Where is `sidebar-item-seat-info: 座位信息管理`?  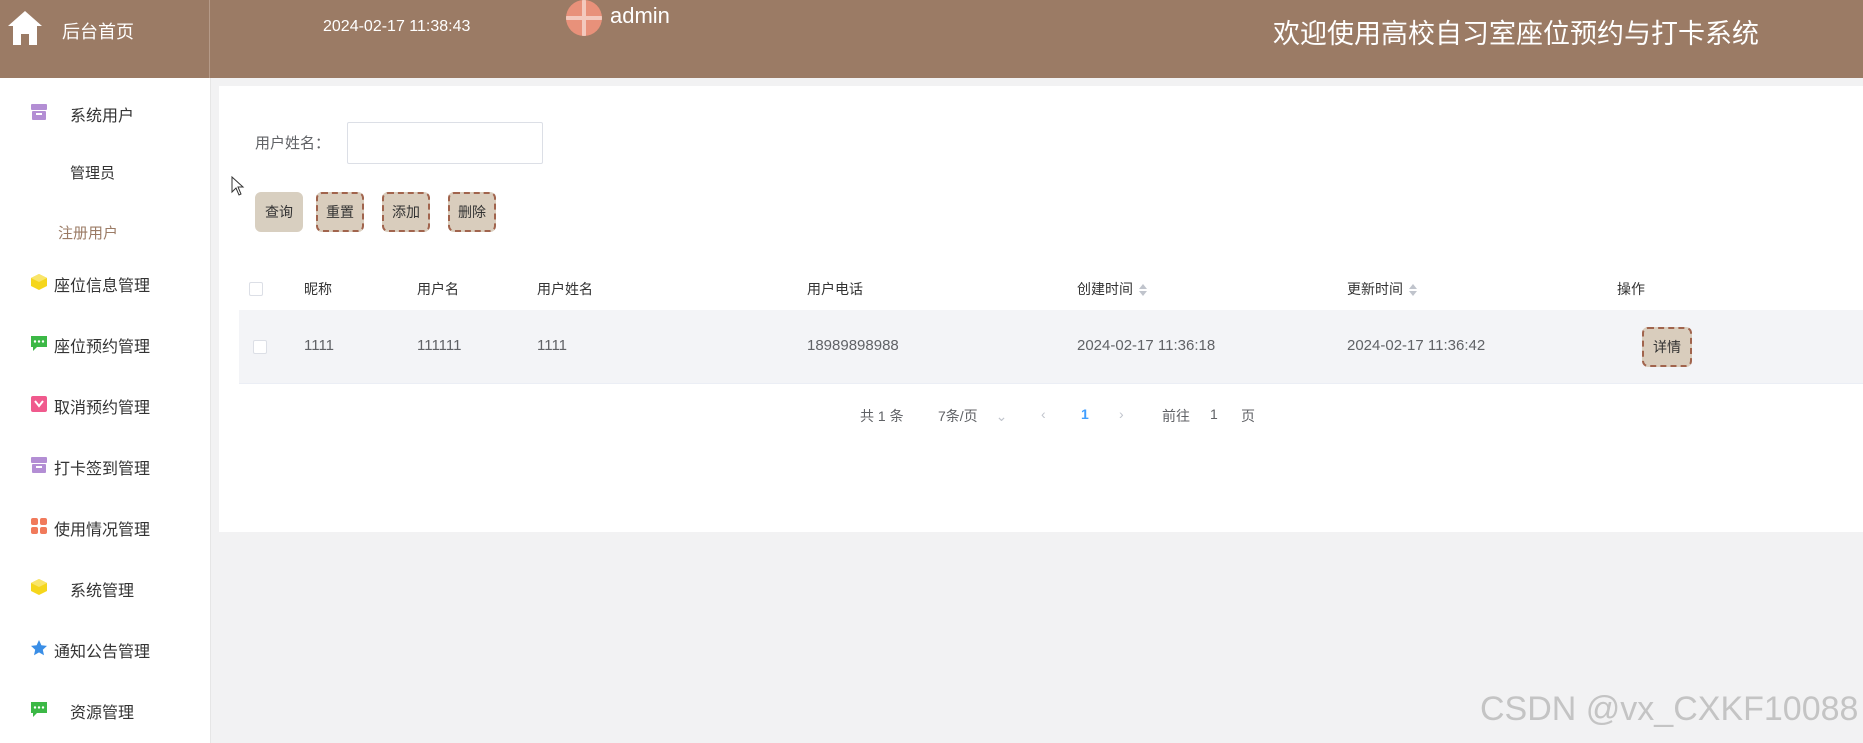
sidebar-item-seat-info: 座位信息管理 is located at coordinates (105, 282).